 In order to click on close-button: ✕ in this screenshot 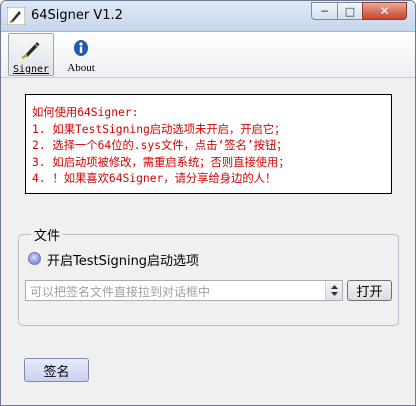, I will do `click(384, 11)`.